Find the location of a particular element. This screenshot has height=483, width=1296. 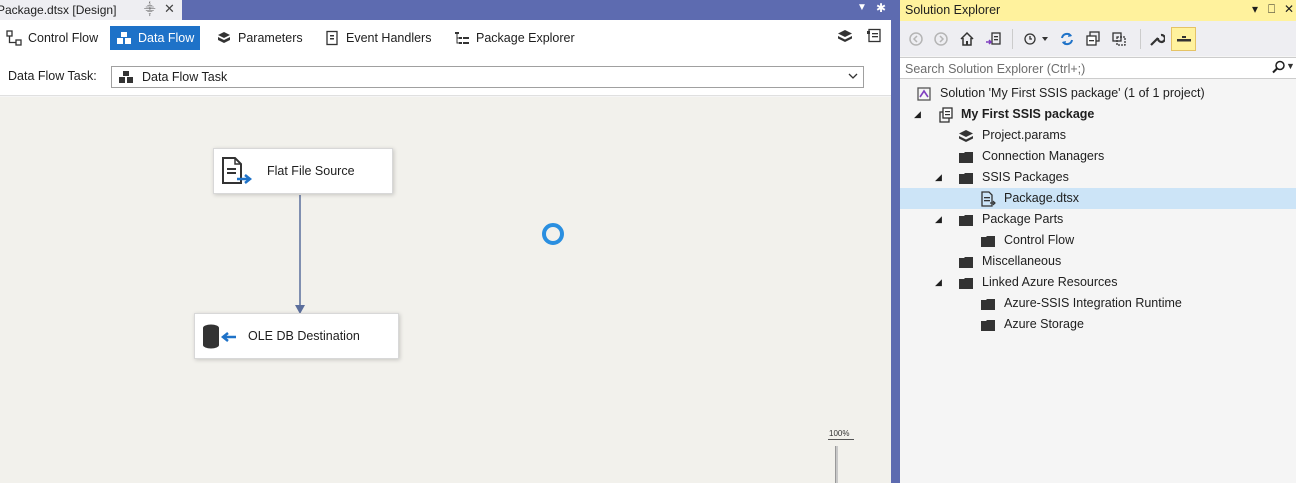

tree-item-control-flow: Control Flow is located at coordinates (1098, 240).